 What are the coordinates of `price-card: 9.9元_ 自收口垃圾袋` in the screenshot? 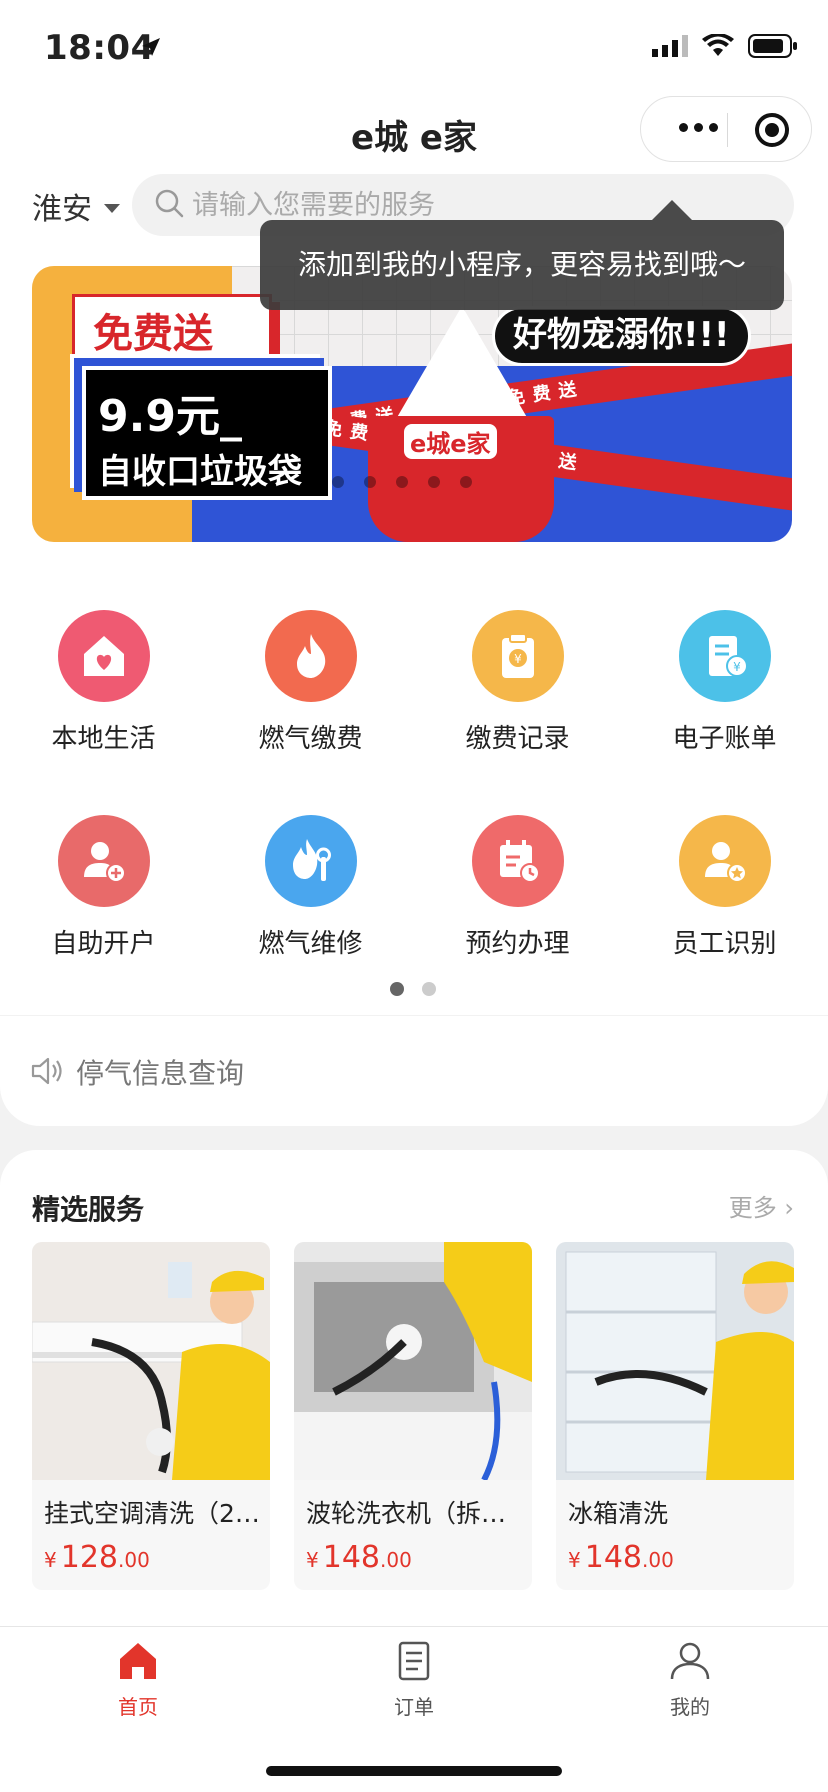 It's located at (207, 433).